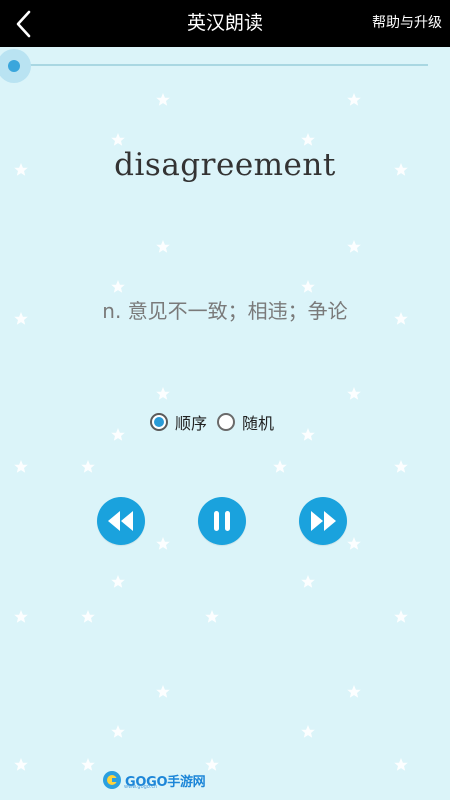  I want to click on progress-slider-track, so click(221, 65).